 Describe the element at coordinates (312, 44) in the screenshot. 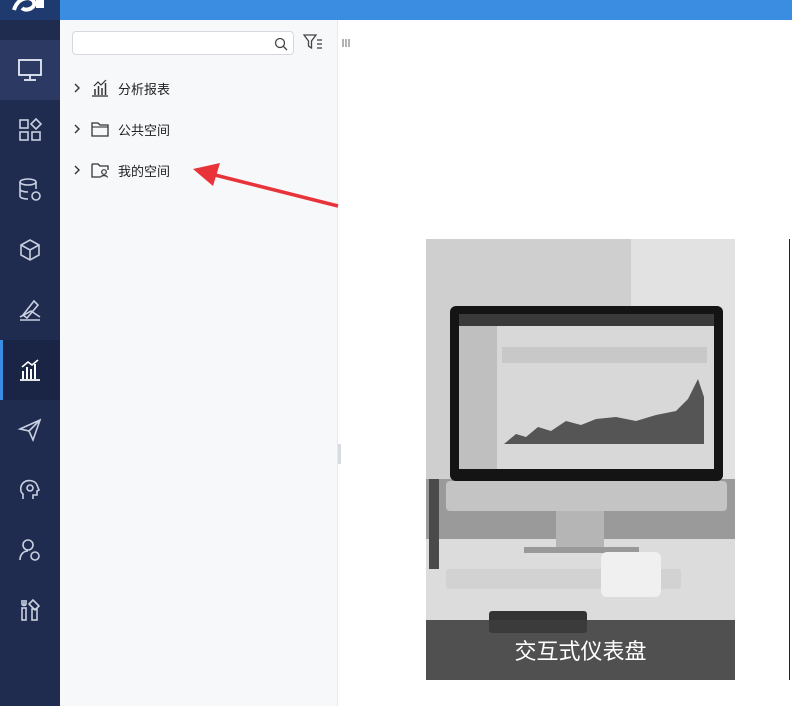

I see `filter-icon` at that location.